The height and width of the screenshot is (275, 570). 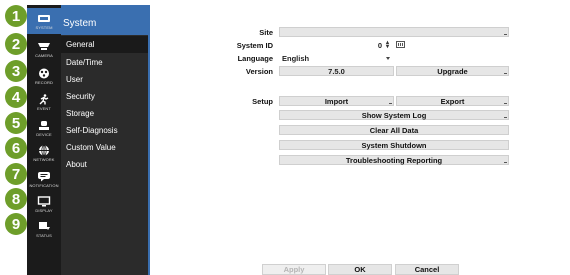 What do you see at coordinates (16, 174) in the screenshot?
I see `callout-7: 7` at bounding box center [16, 174].